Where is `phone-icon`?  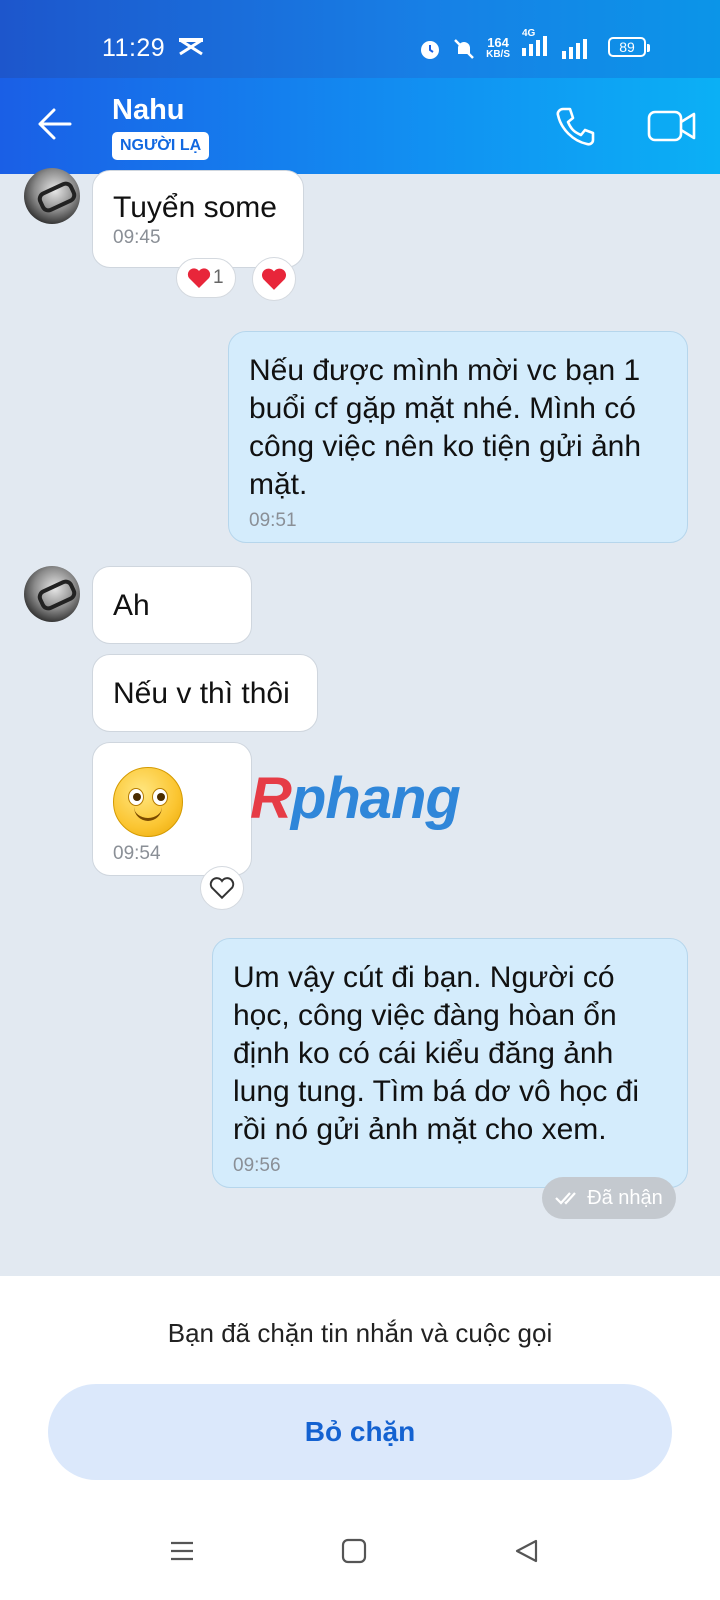
phone-icon is located at coordinates (575, 126).